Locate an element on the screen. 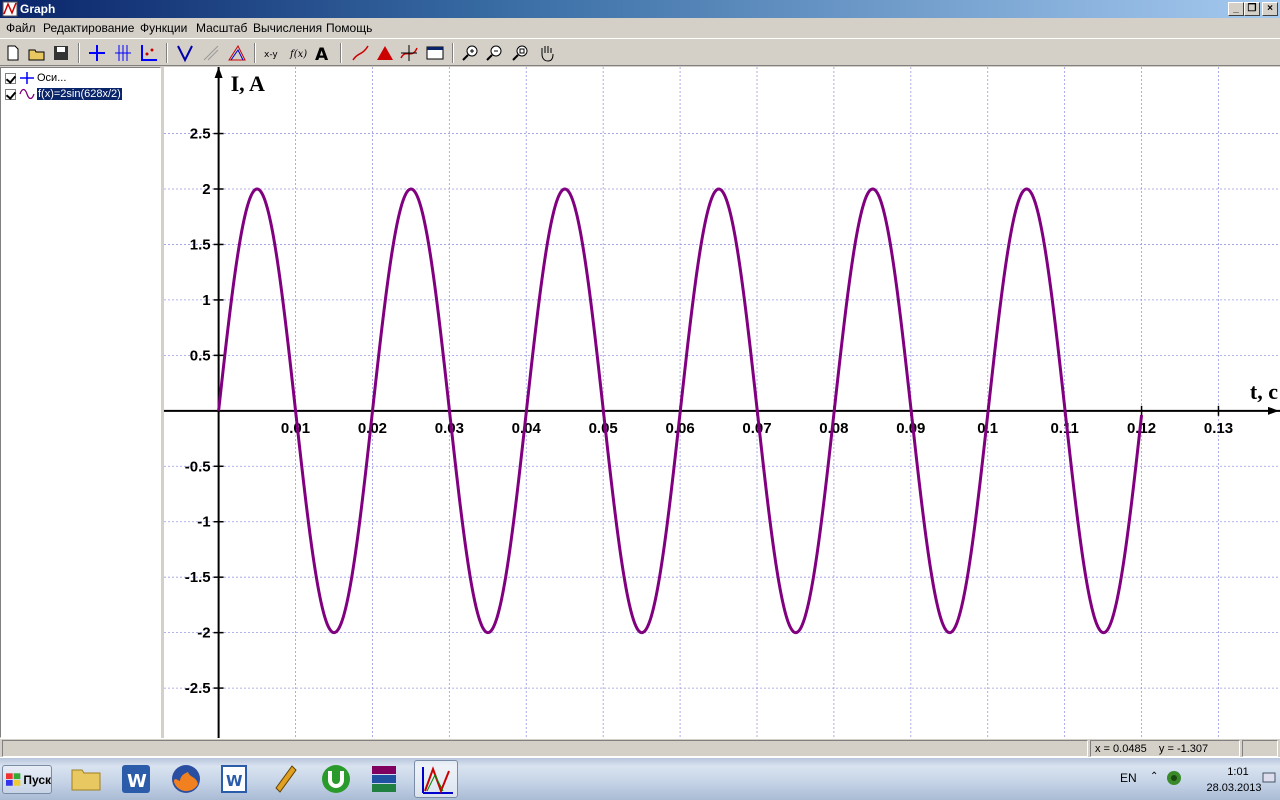  sine-wave-icon is located at coordinates (27, 94).